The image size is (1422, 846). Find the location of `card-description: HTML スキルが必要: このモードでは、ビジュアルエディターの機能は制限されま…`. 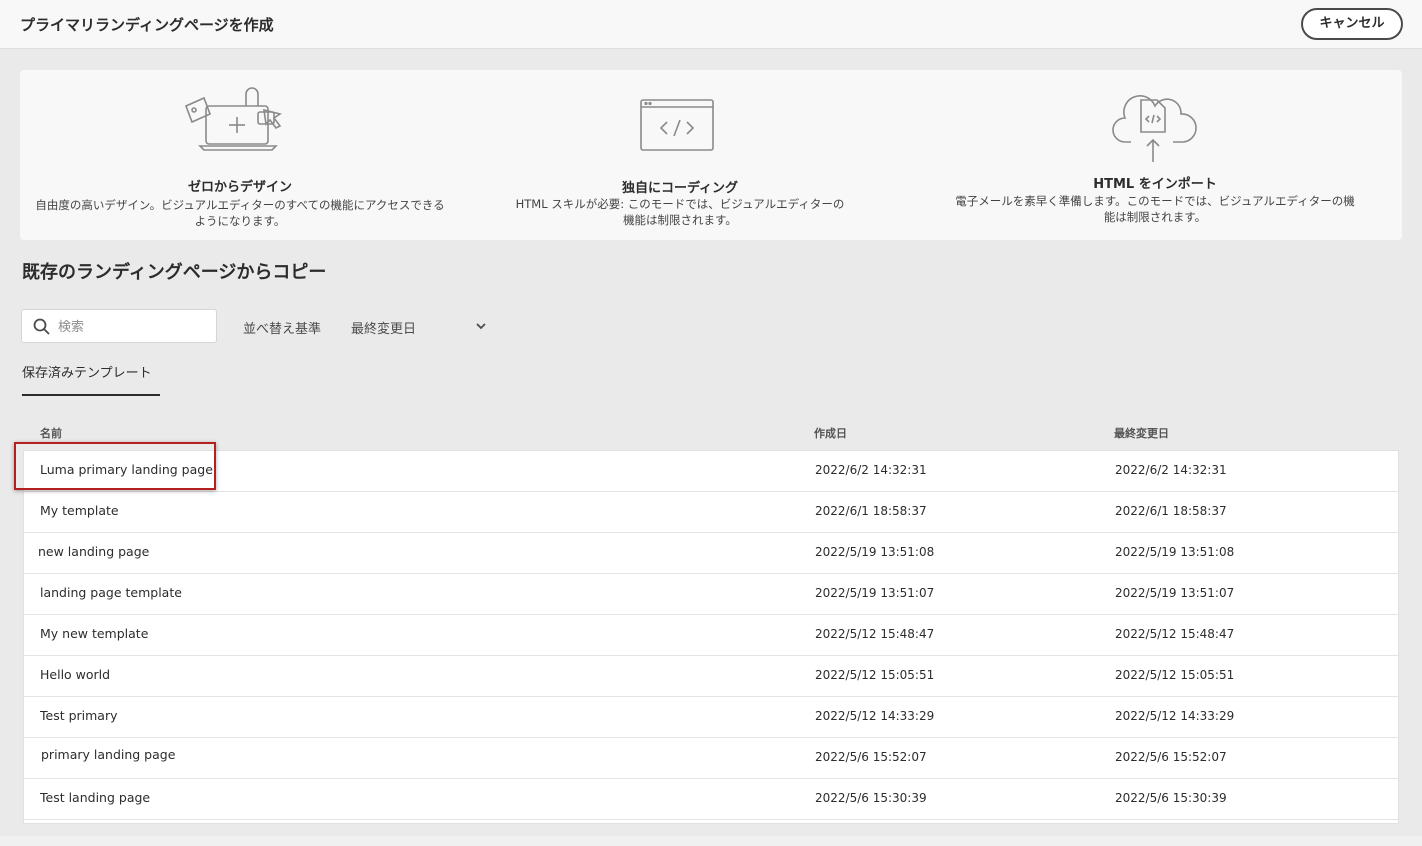

card-description: HTML スキルが必要: このモードでは、ビジュアルエディターの機能は制限されま… is located at coordinates (680, 212).